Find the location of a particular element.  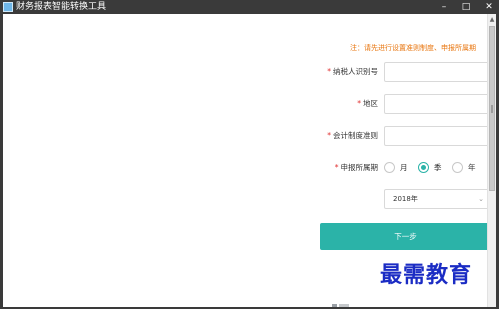

close-button: ✕ is located at coordinates (489, 7).